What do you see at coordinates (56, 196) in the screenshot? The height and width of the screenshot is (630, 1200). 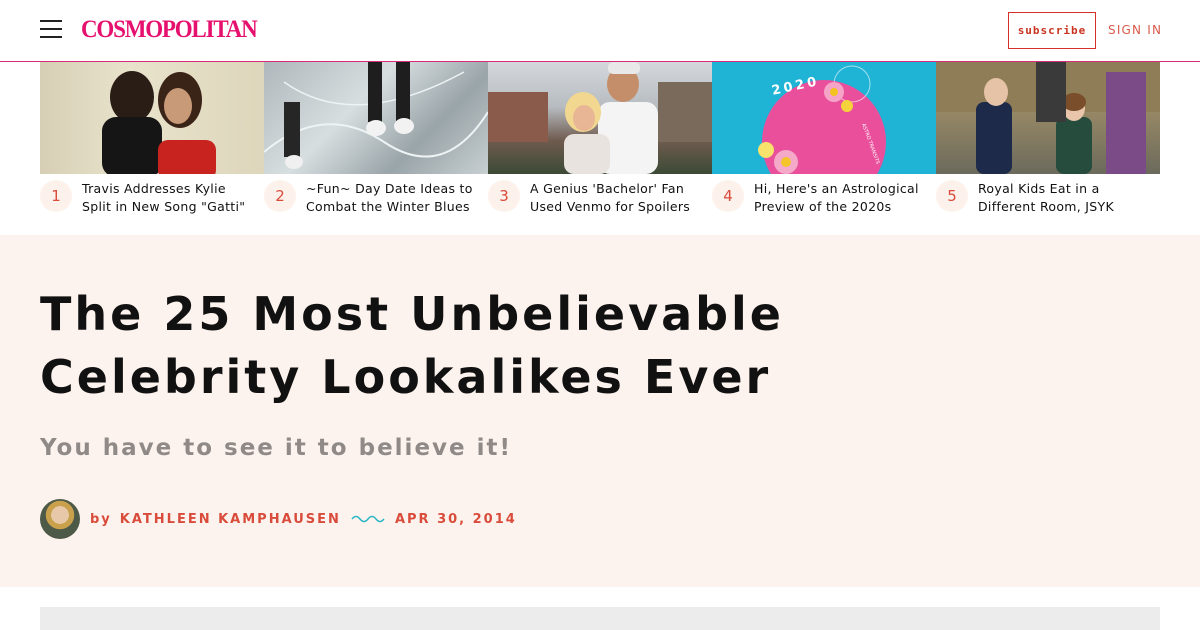 I see `trending-rank: 1` at bounding box center [56, 196].